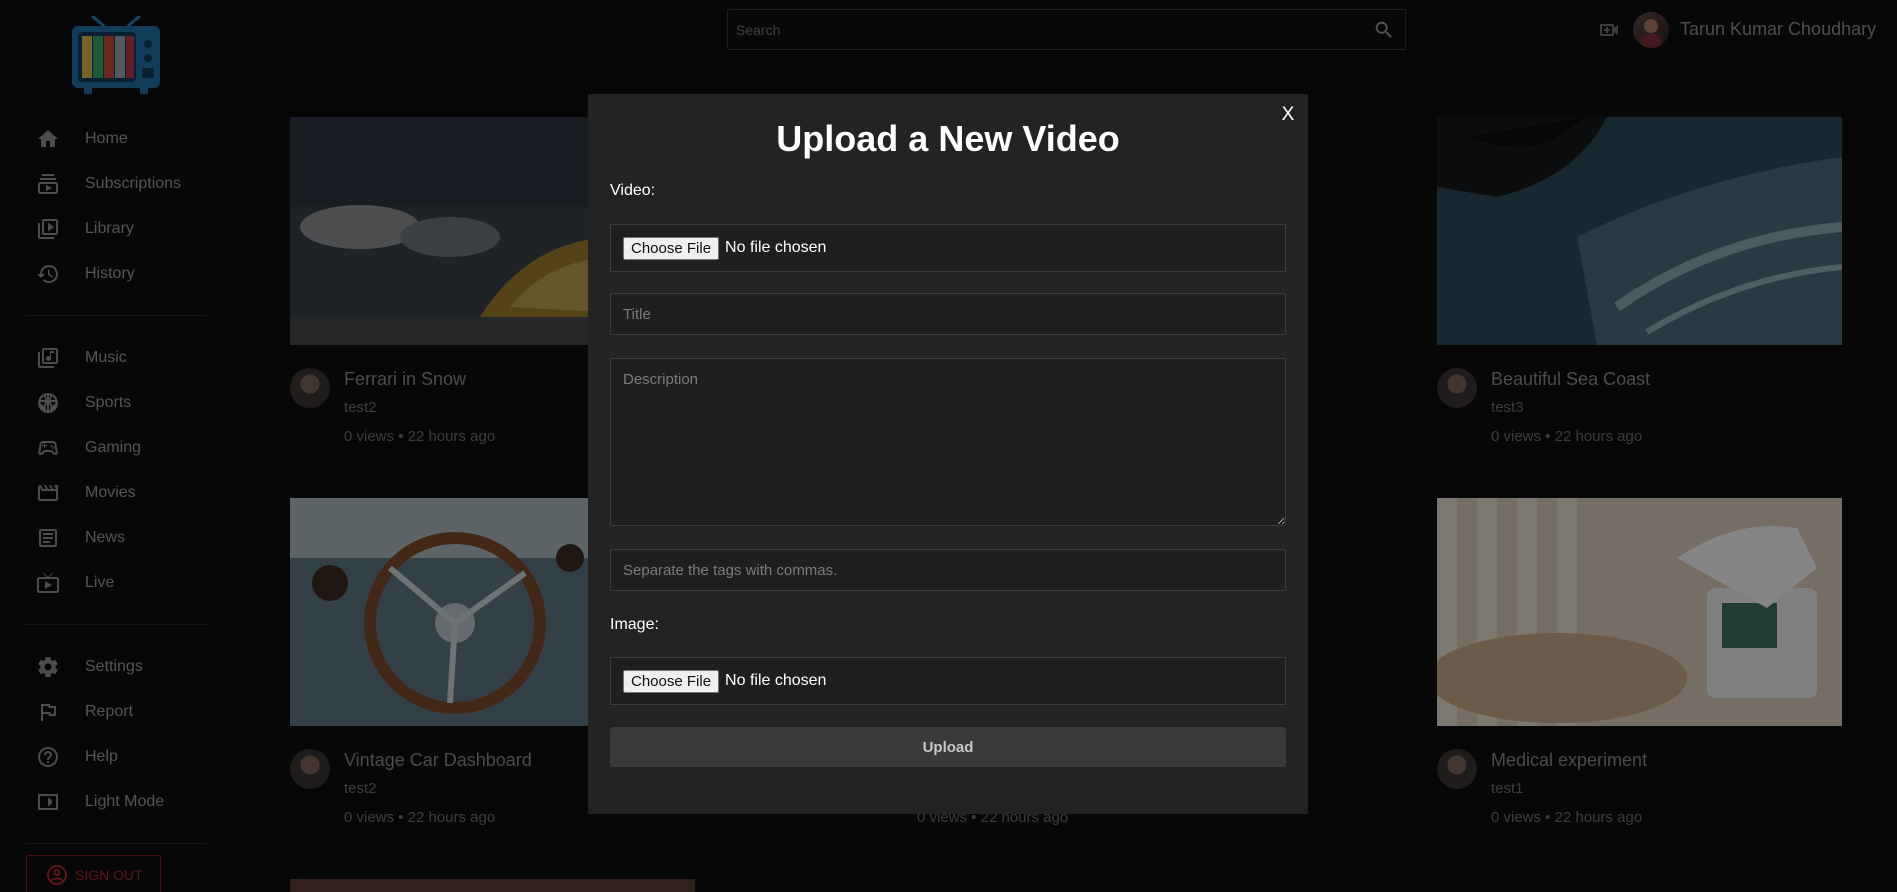 The image size is (1897, 892). I want to click on video-file-status: No file chosen, so click(776, 247).